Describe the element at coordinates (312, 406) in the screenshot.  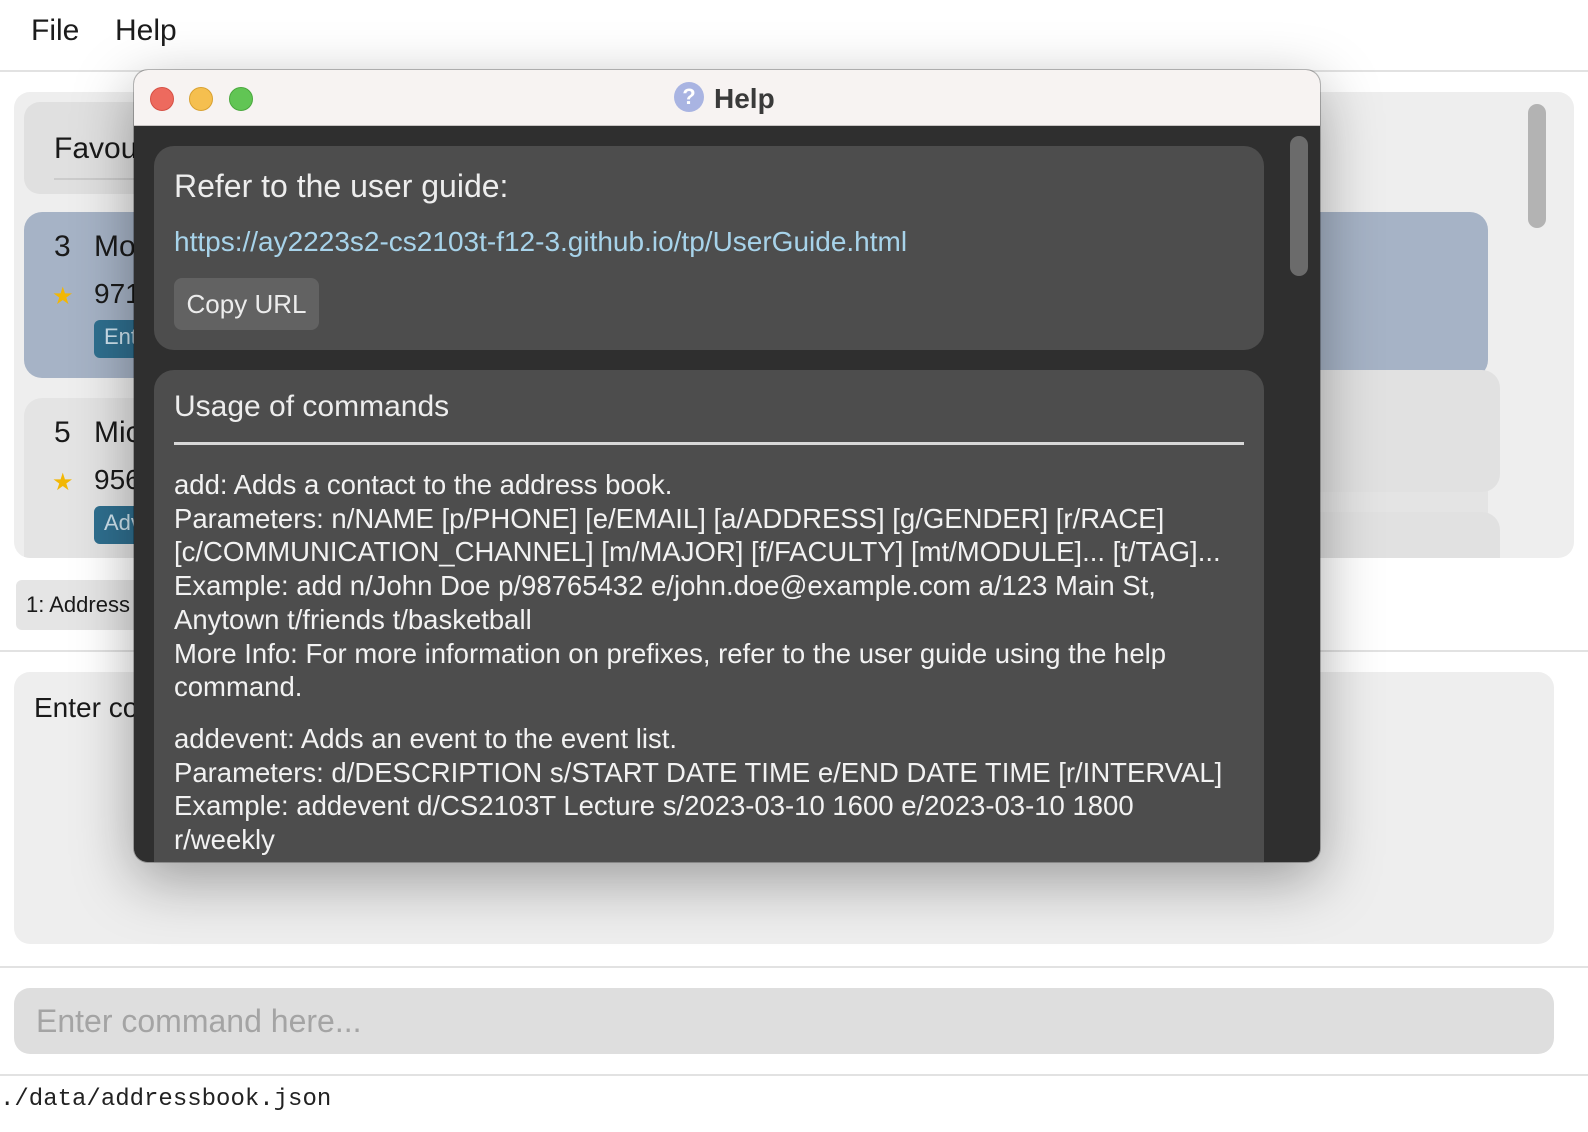
I see `usage-title: Usage of commands` at that location.